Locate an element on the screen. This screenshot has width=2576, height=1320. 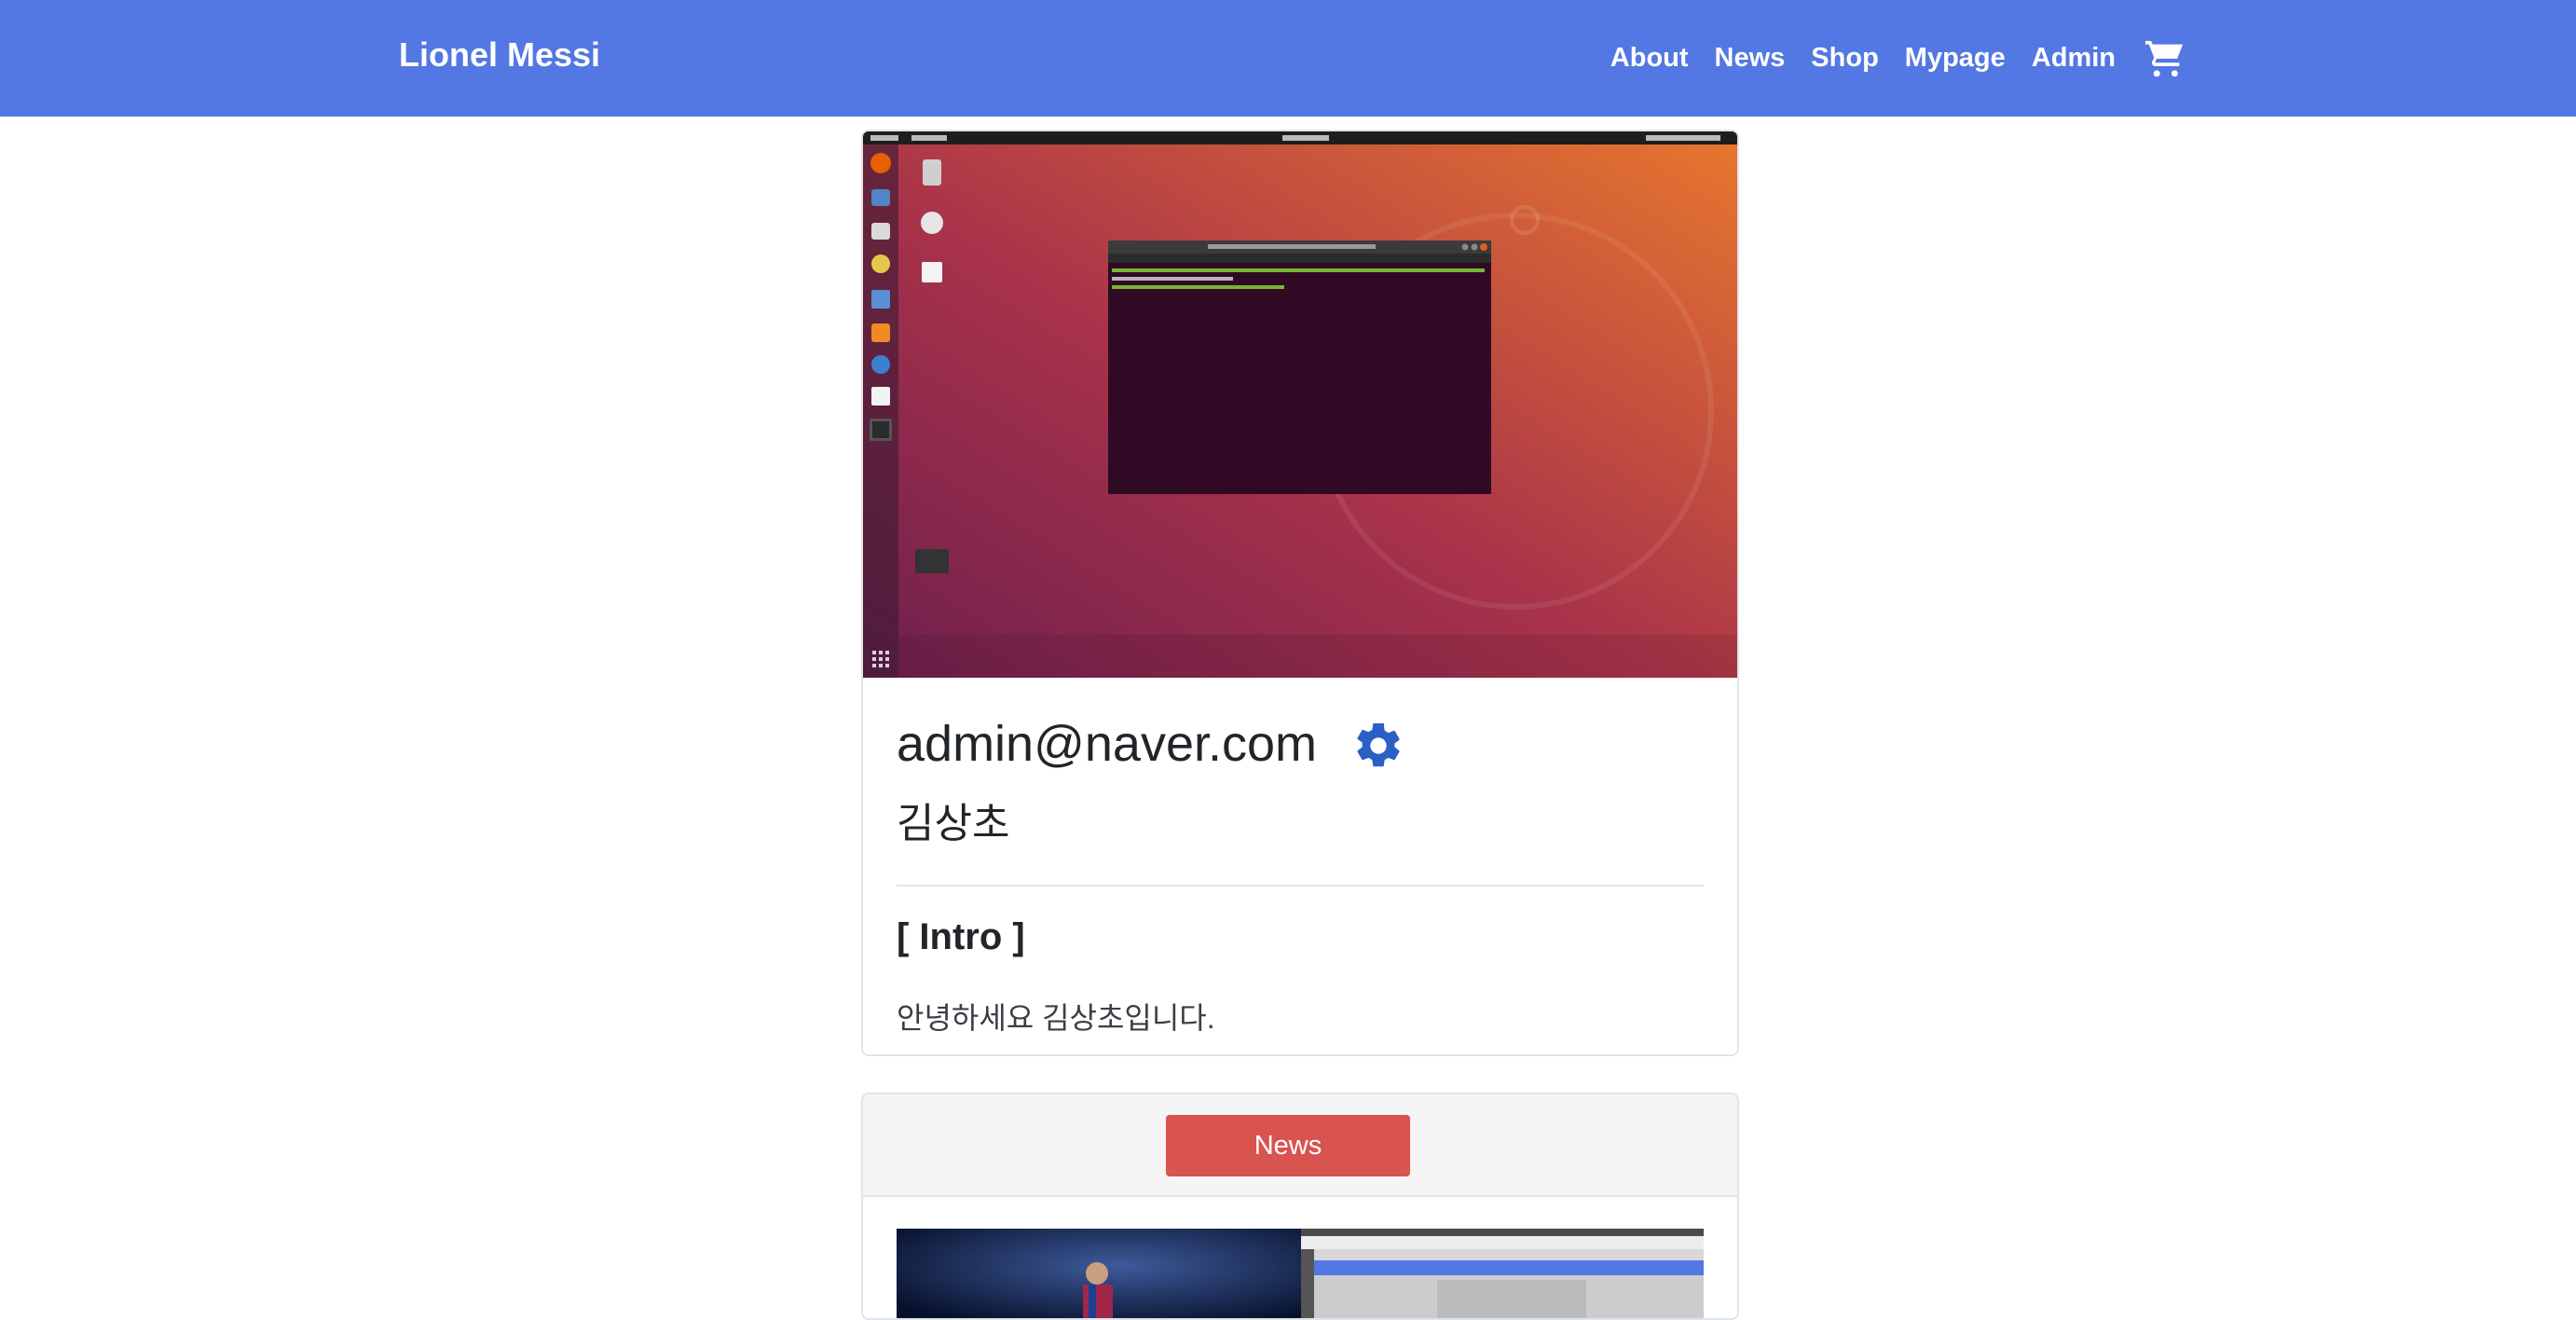
nav-links: About News Shop Mypage Admin is located at coordinates (1885, 58).